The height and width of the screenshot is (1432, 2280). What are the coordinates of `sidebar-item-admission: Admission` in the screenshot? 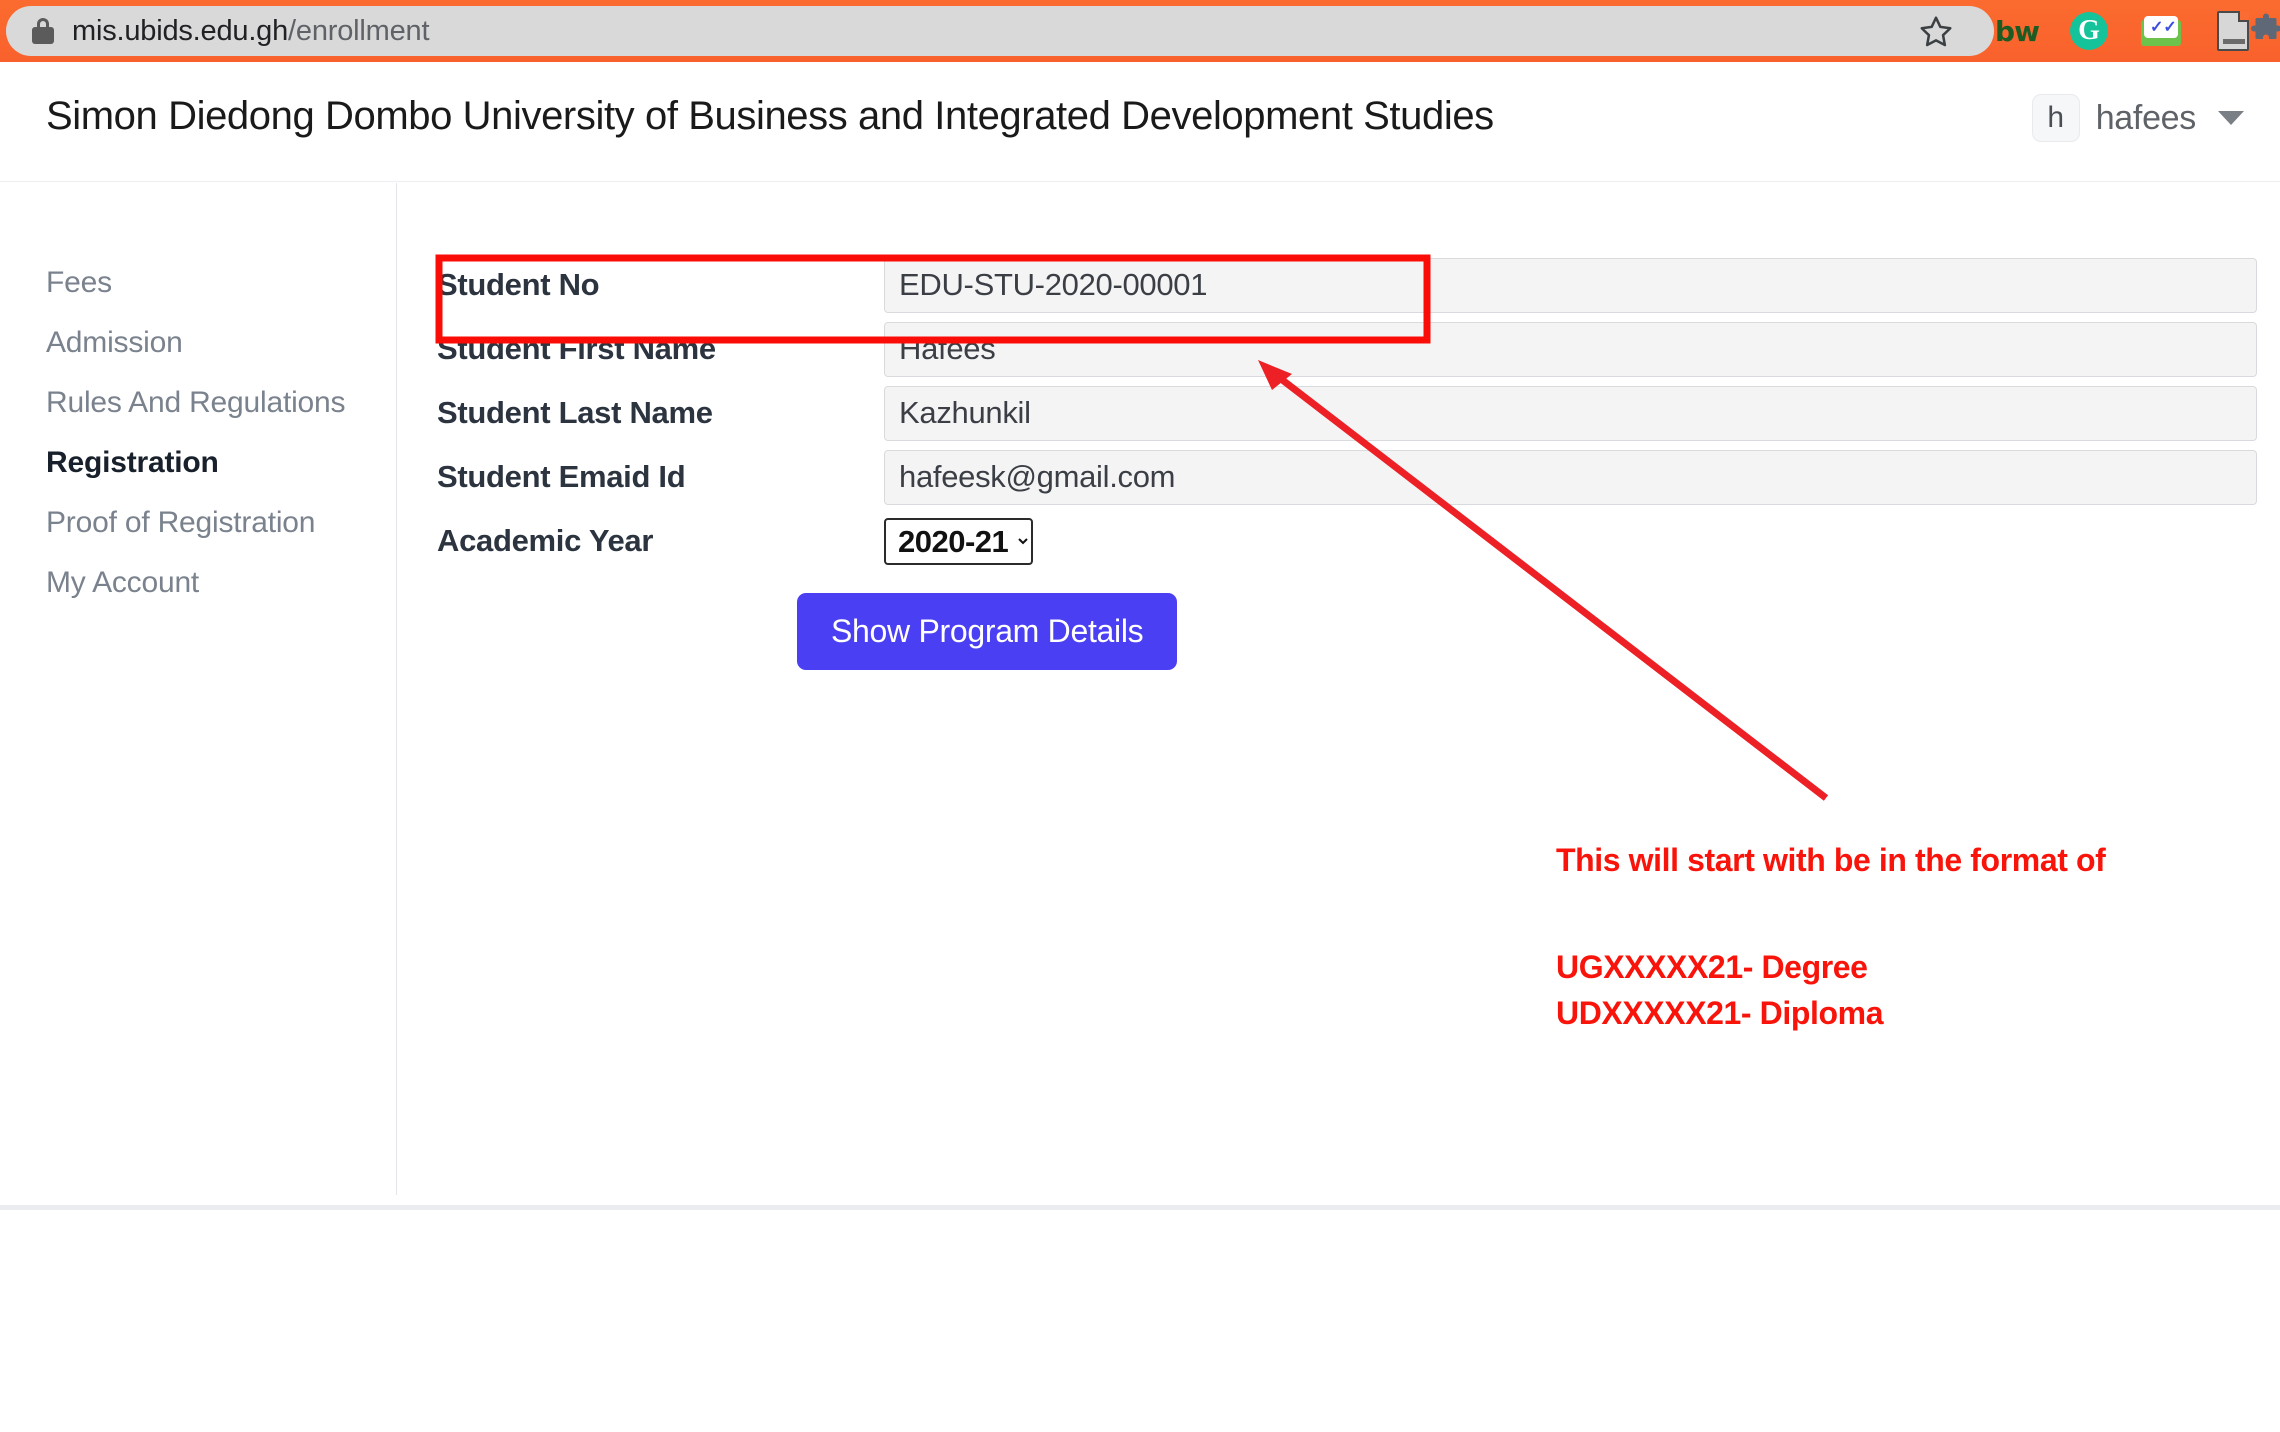 It's located at (211, 343).